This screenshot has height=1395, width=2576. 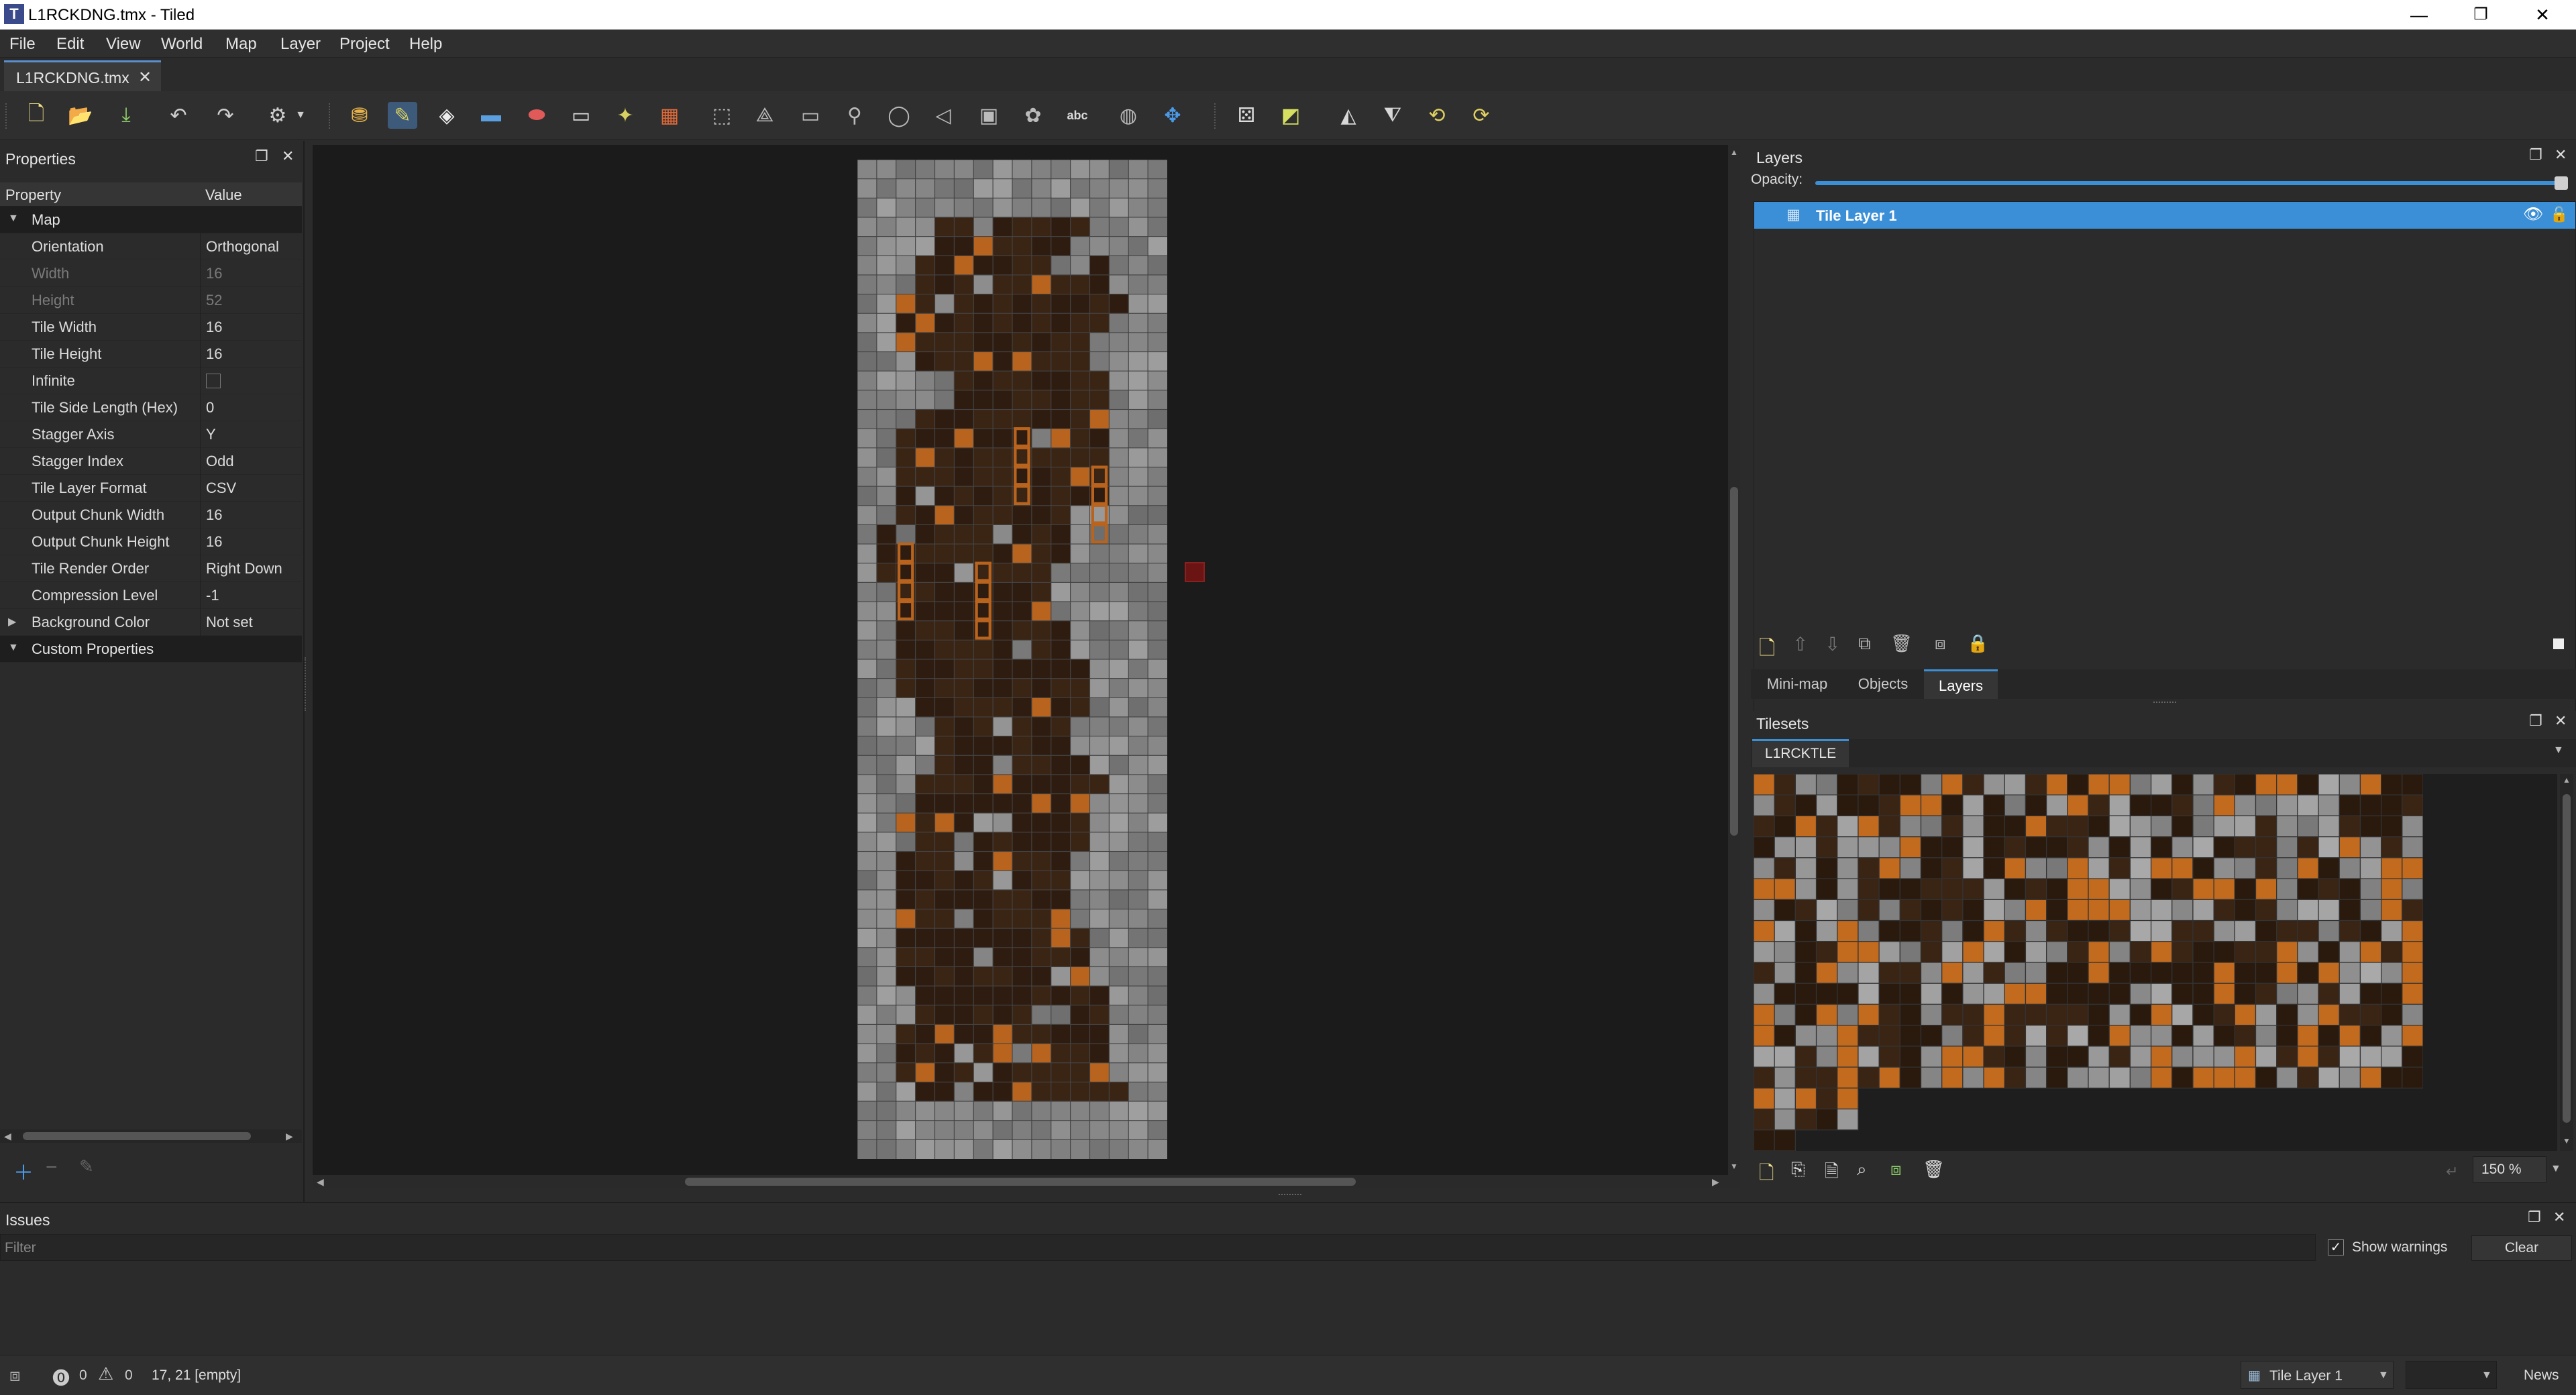 I want to click on delete-layer-icon: 🗑, so click(x=1901, y=643).